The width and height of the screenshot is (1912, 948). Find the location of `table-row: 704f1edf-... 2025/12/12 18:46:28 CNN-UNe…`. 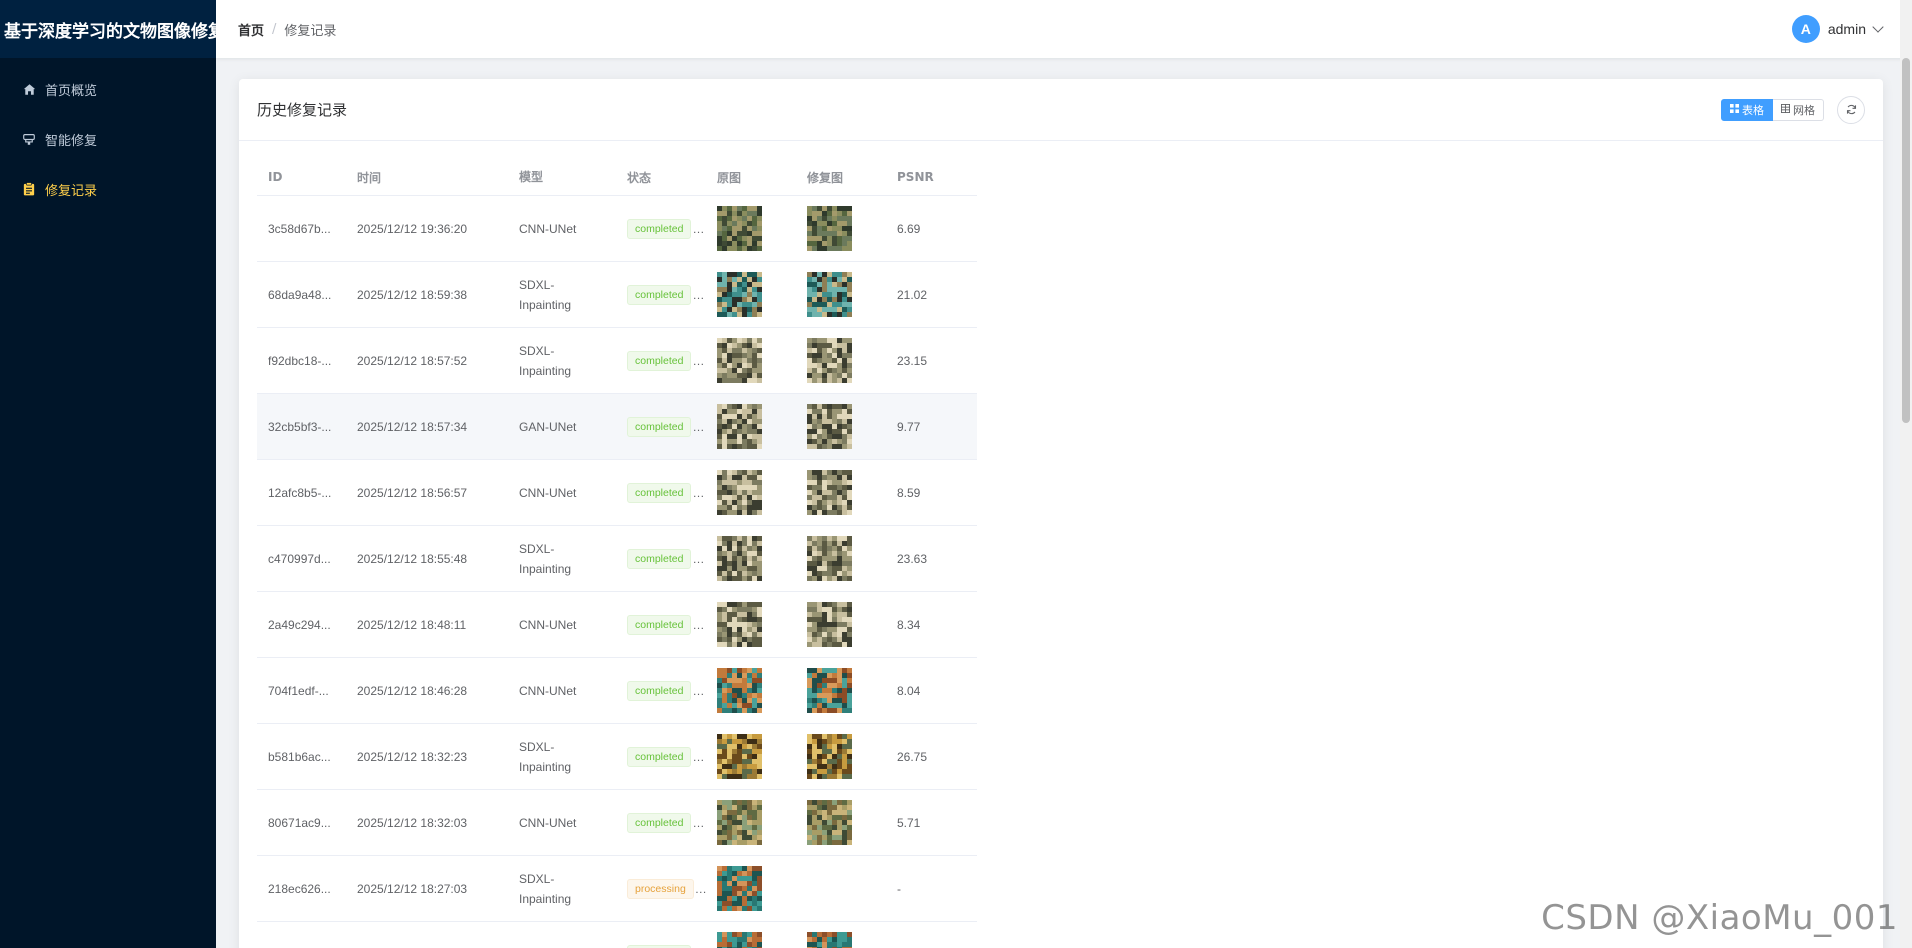

table-row: 704f1edf-... 2025/12/12 18:46:28 CNN-UNe… is located at coordinates (617, 691).